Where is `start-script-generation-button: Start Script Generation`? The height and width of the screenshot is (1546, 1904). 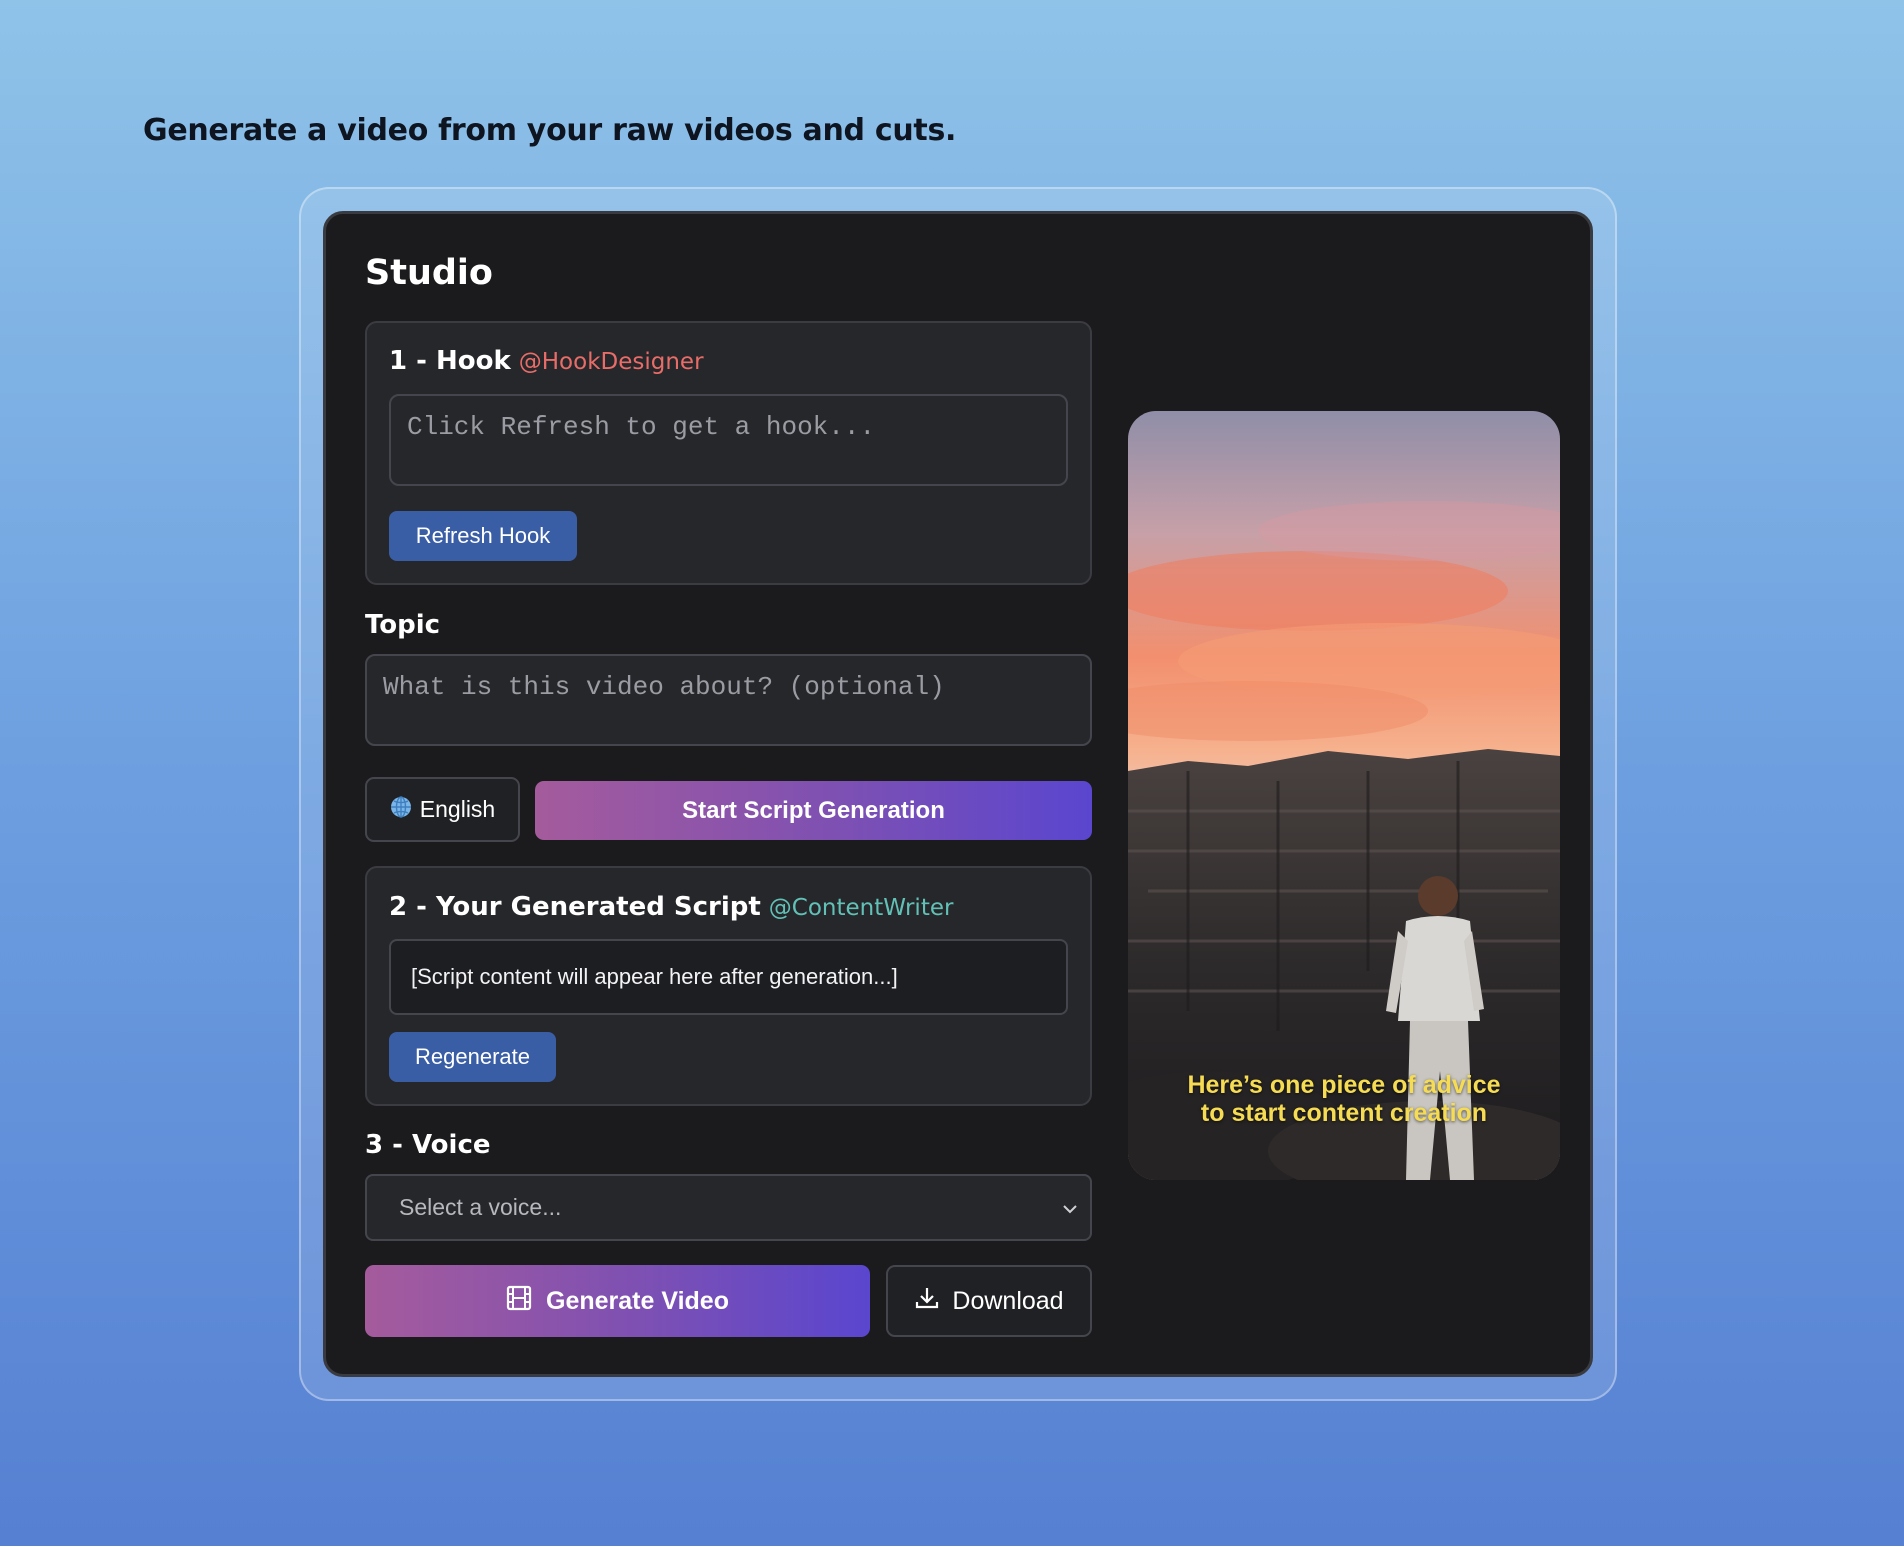
start-script-generation-button: Start Script Generation is located at coordinates (813, 810).